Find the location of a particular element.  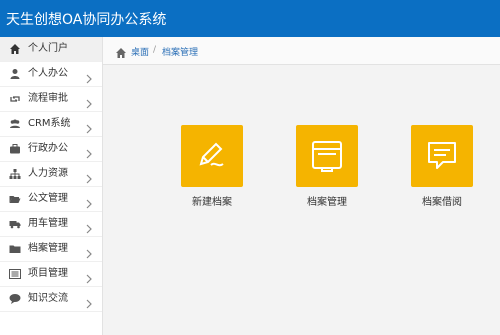

folder-icon is located at coordinates (15, 249).